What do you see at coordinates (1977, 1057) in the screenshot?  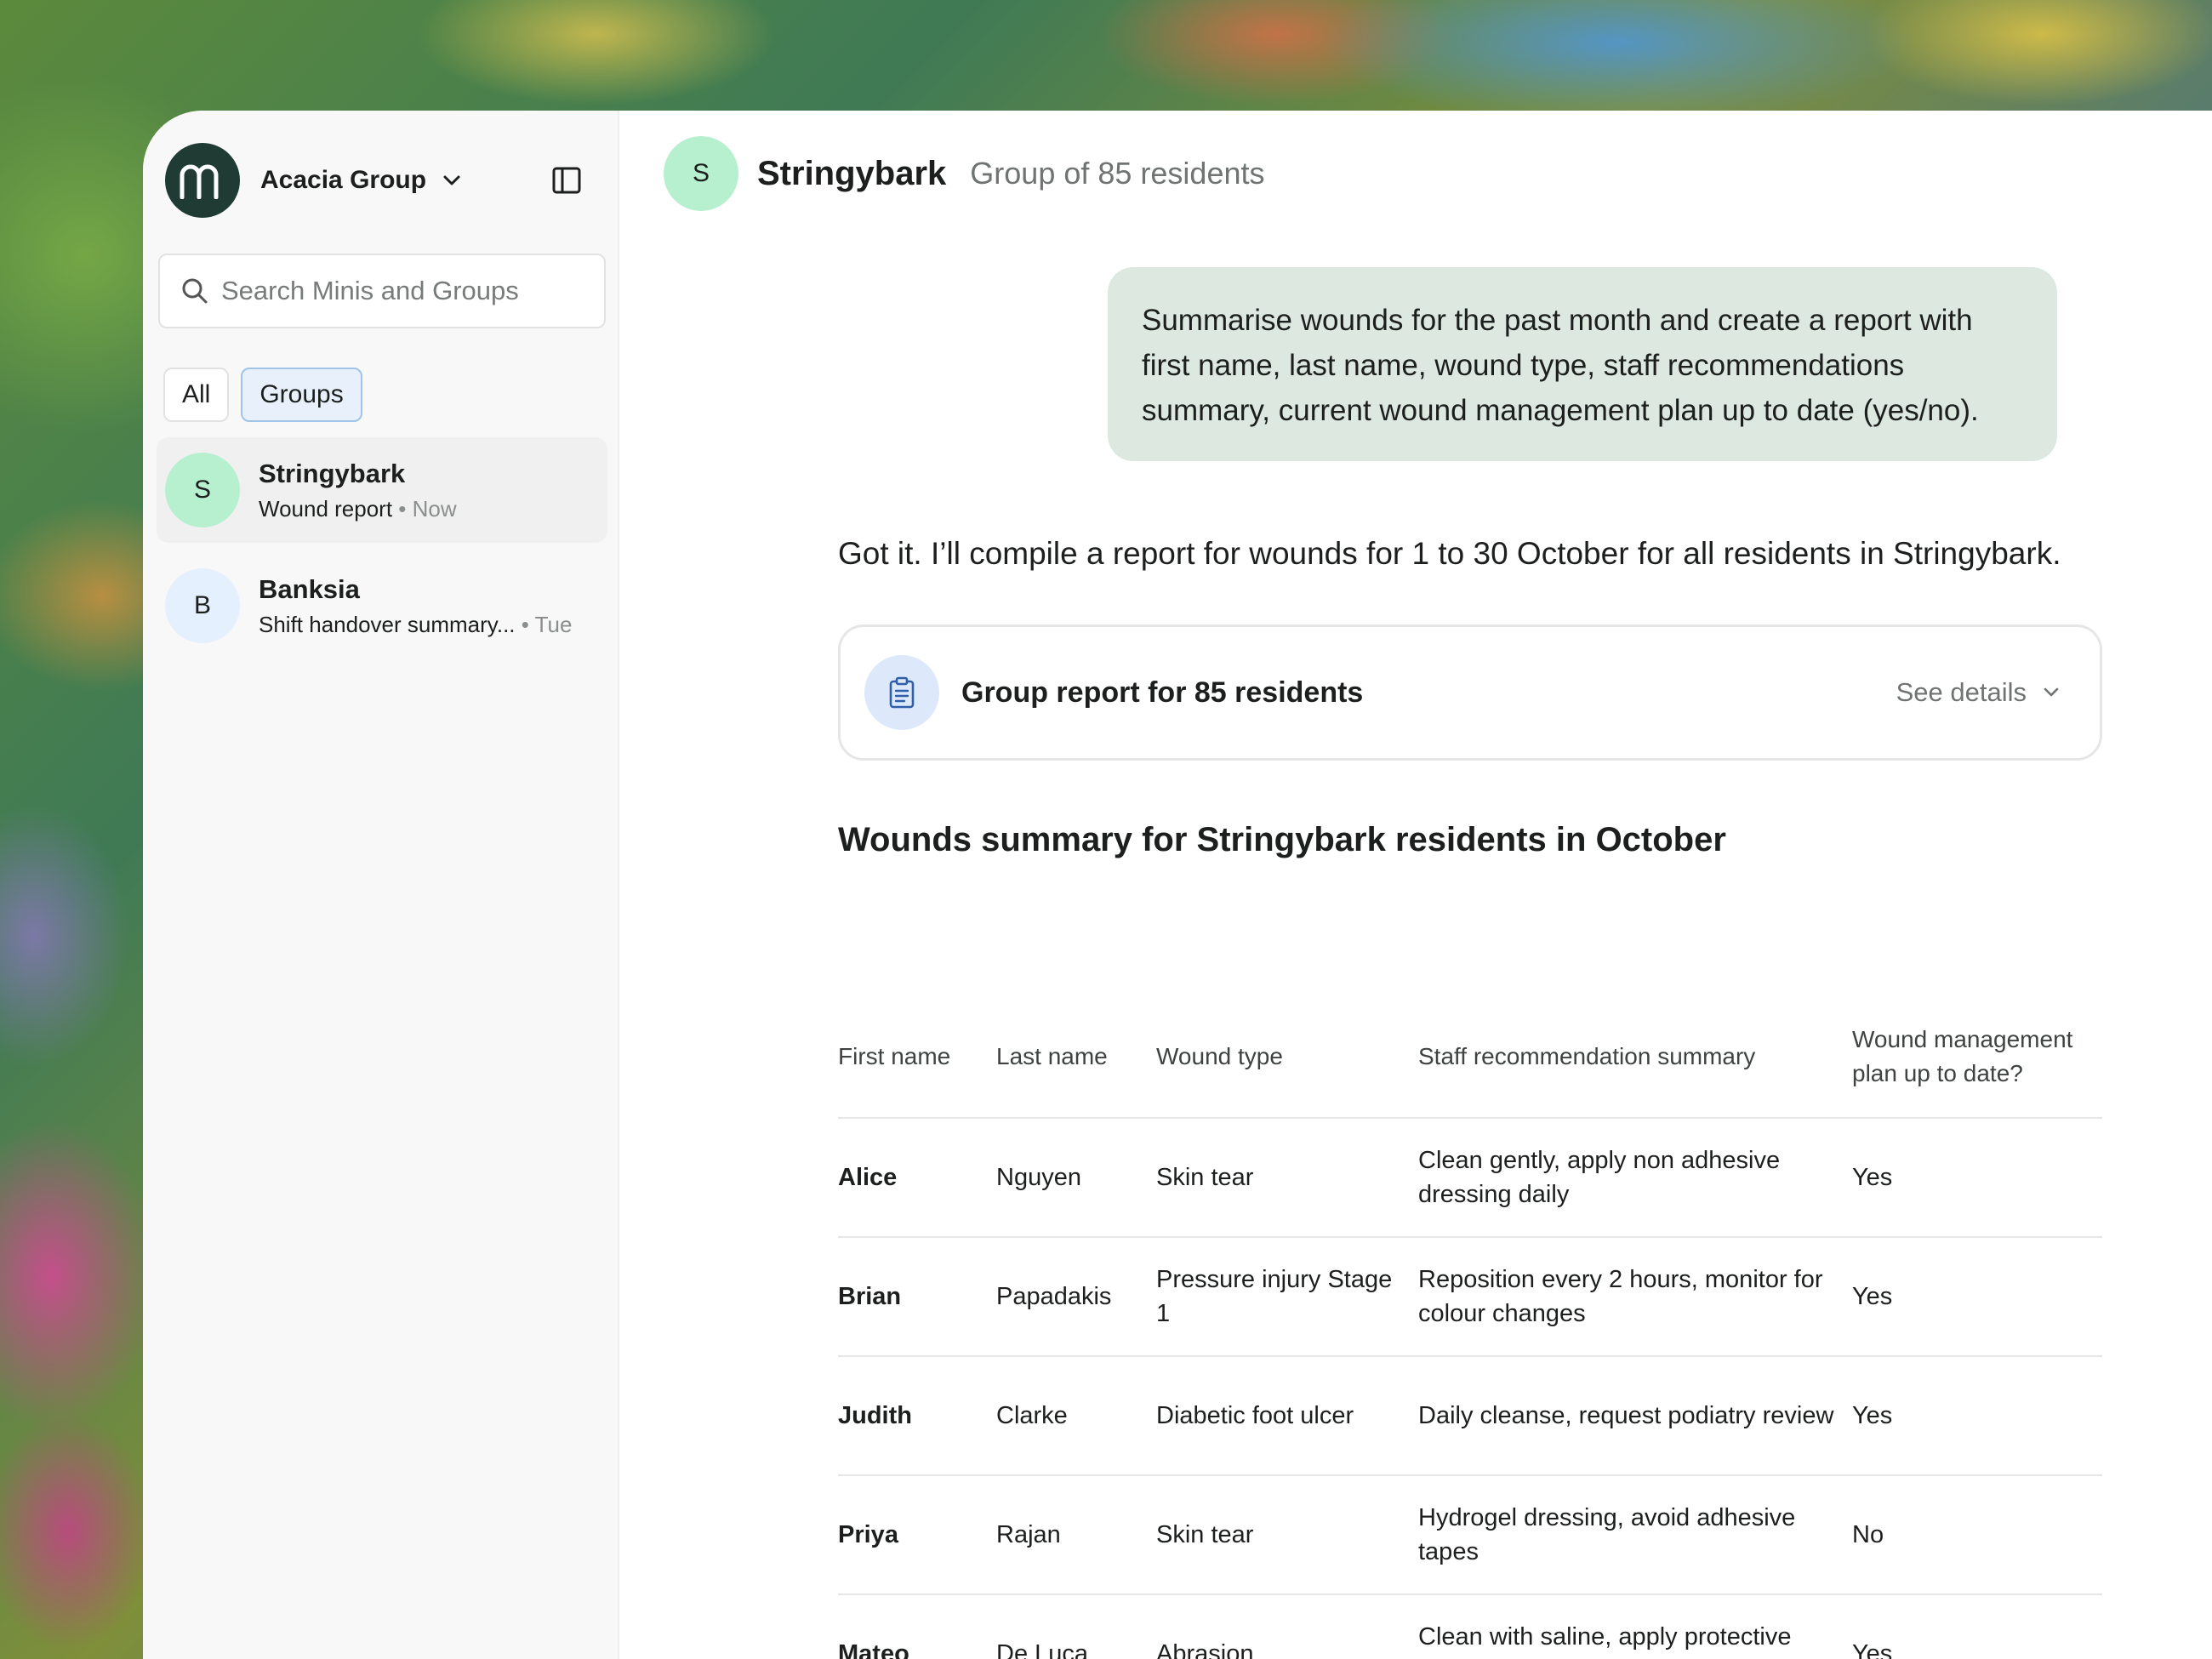 I see `column-header: Wound management plan up to date?` at bounding box center [1977, 1057].